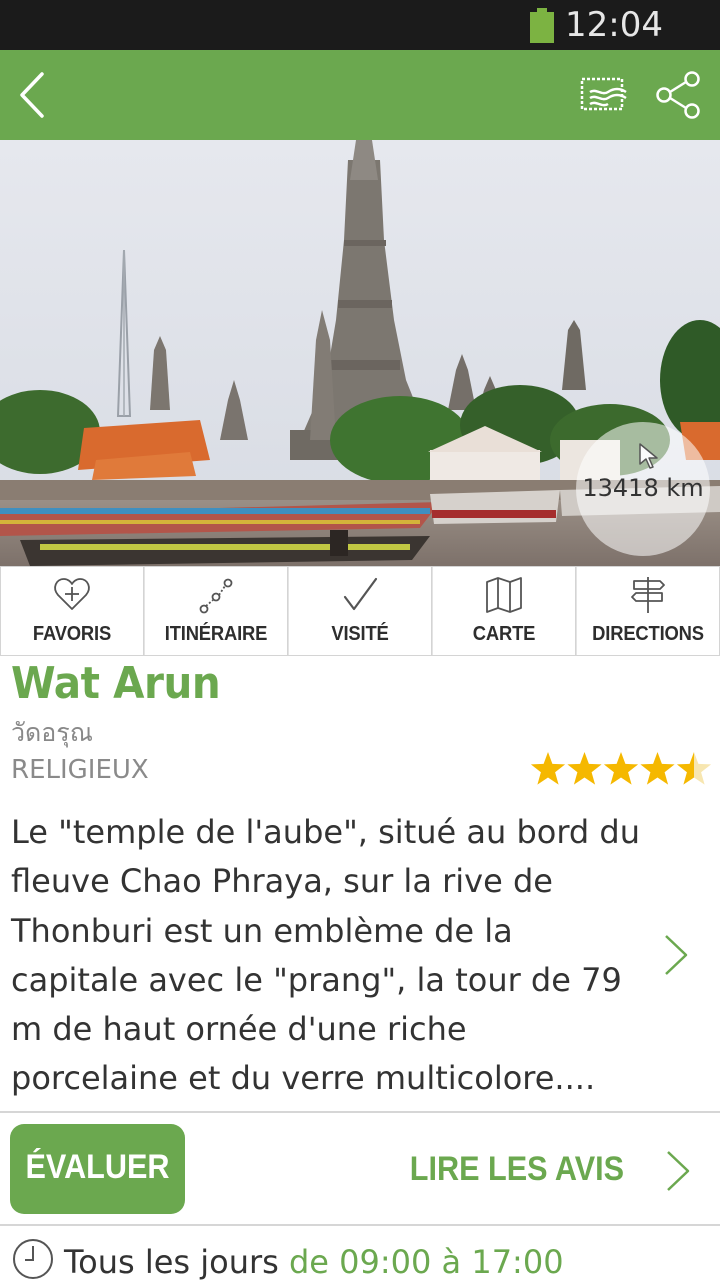  Describe the element at coordinates (648, 634) in the screenshot. I see `directions-label: DIRECTIONS` at that location.